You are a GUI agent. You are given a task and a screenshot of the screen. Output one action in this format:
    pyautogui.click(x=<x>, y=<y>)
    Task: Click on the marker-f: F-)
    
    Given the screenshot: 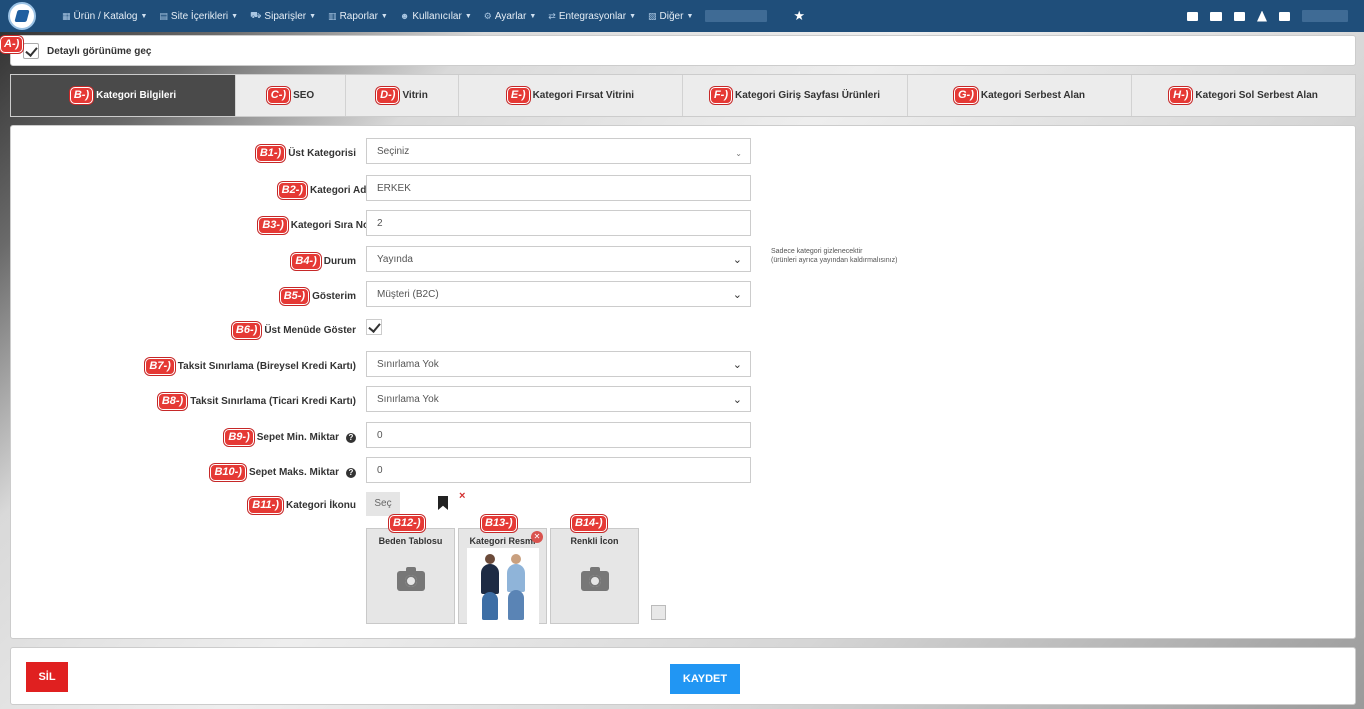 What is the action you would take?
    pyautogui.click(x=720, y=95)
    